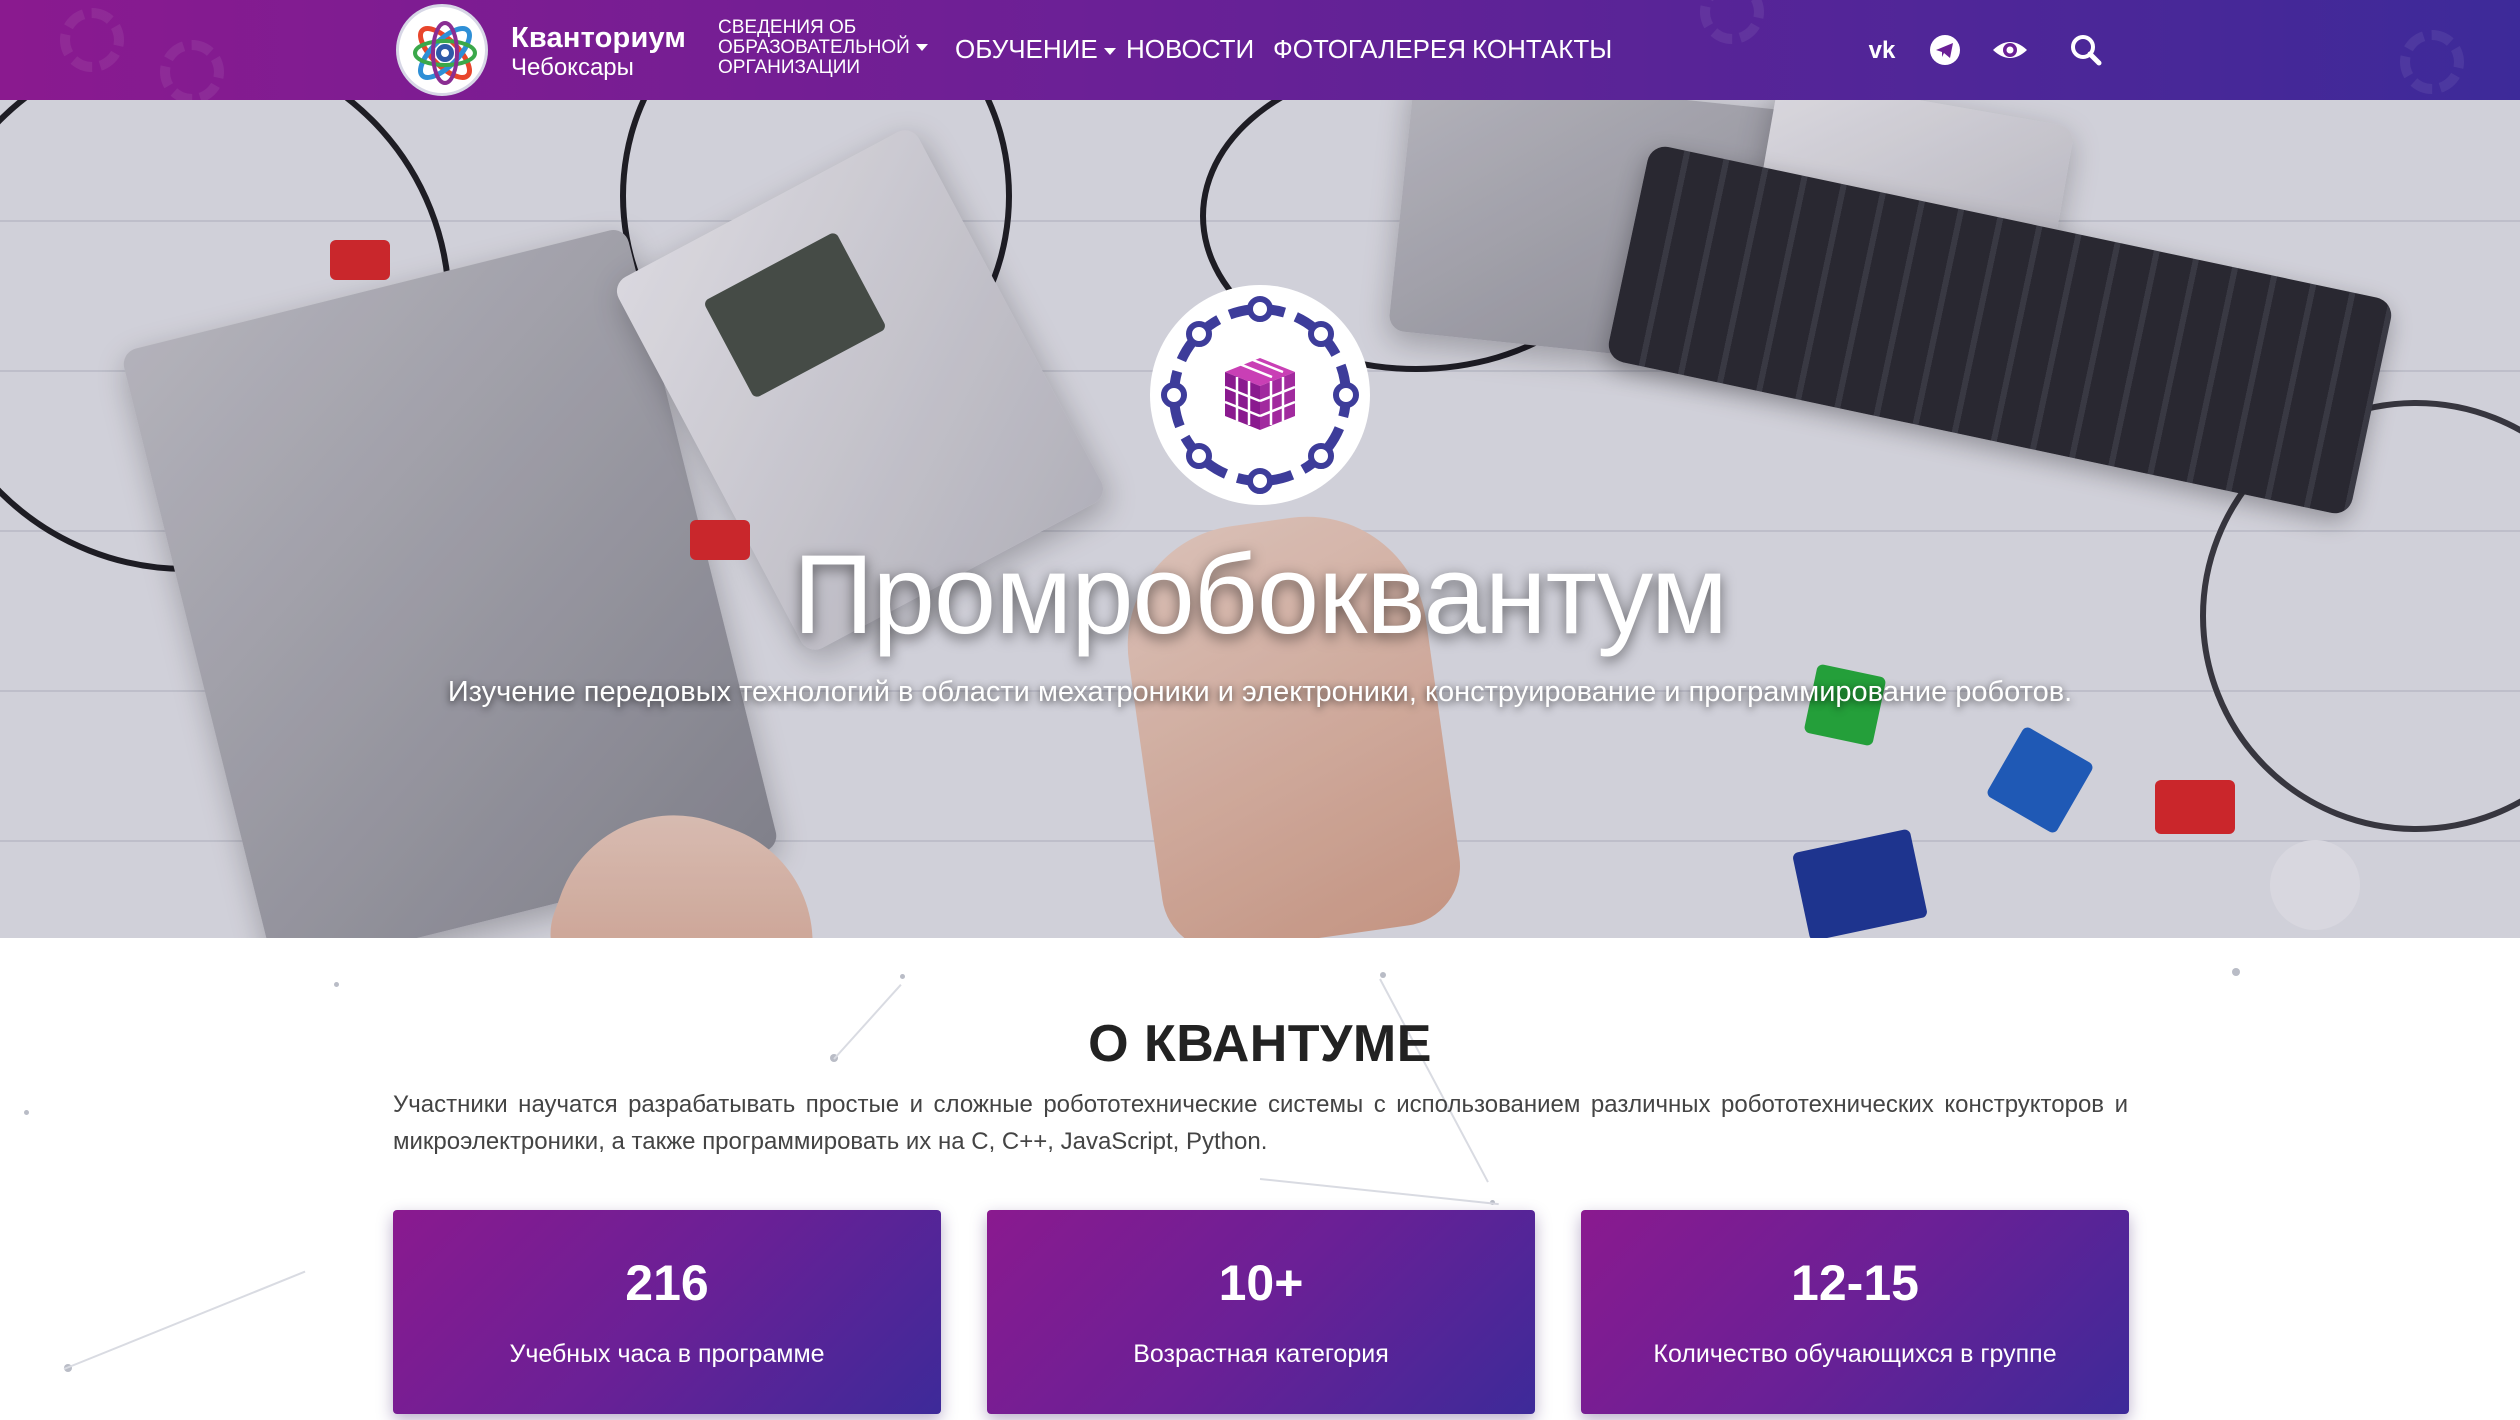  I want to click on nav-org-info-line-3: ОРГАНИЗАЦИИ, so click(789, 67).